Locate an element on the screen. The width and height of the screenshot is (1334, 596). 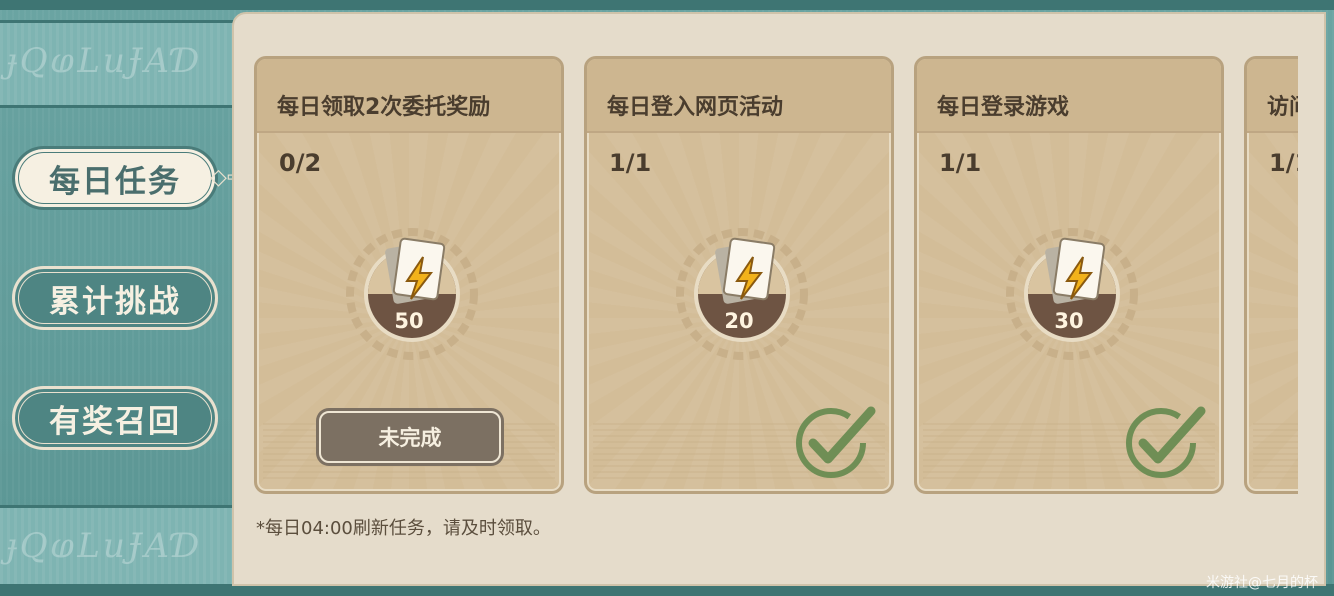
decor-strip-top: ɟQⱷLuɈAƊ is located at coordinates (120, 64).